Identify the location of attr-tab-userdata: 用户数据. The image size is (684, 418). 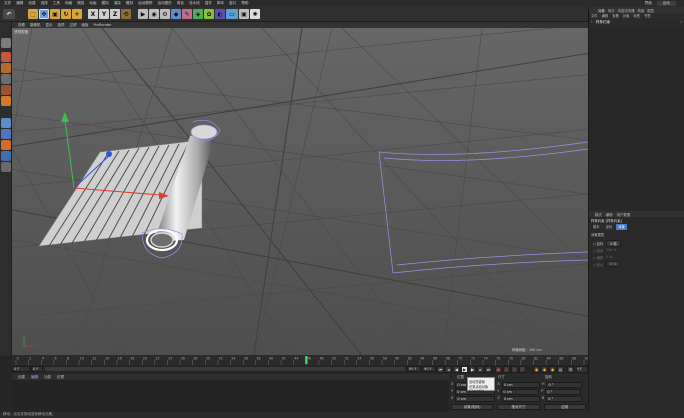
(624, 214).